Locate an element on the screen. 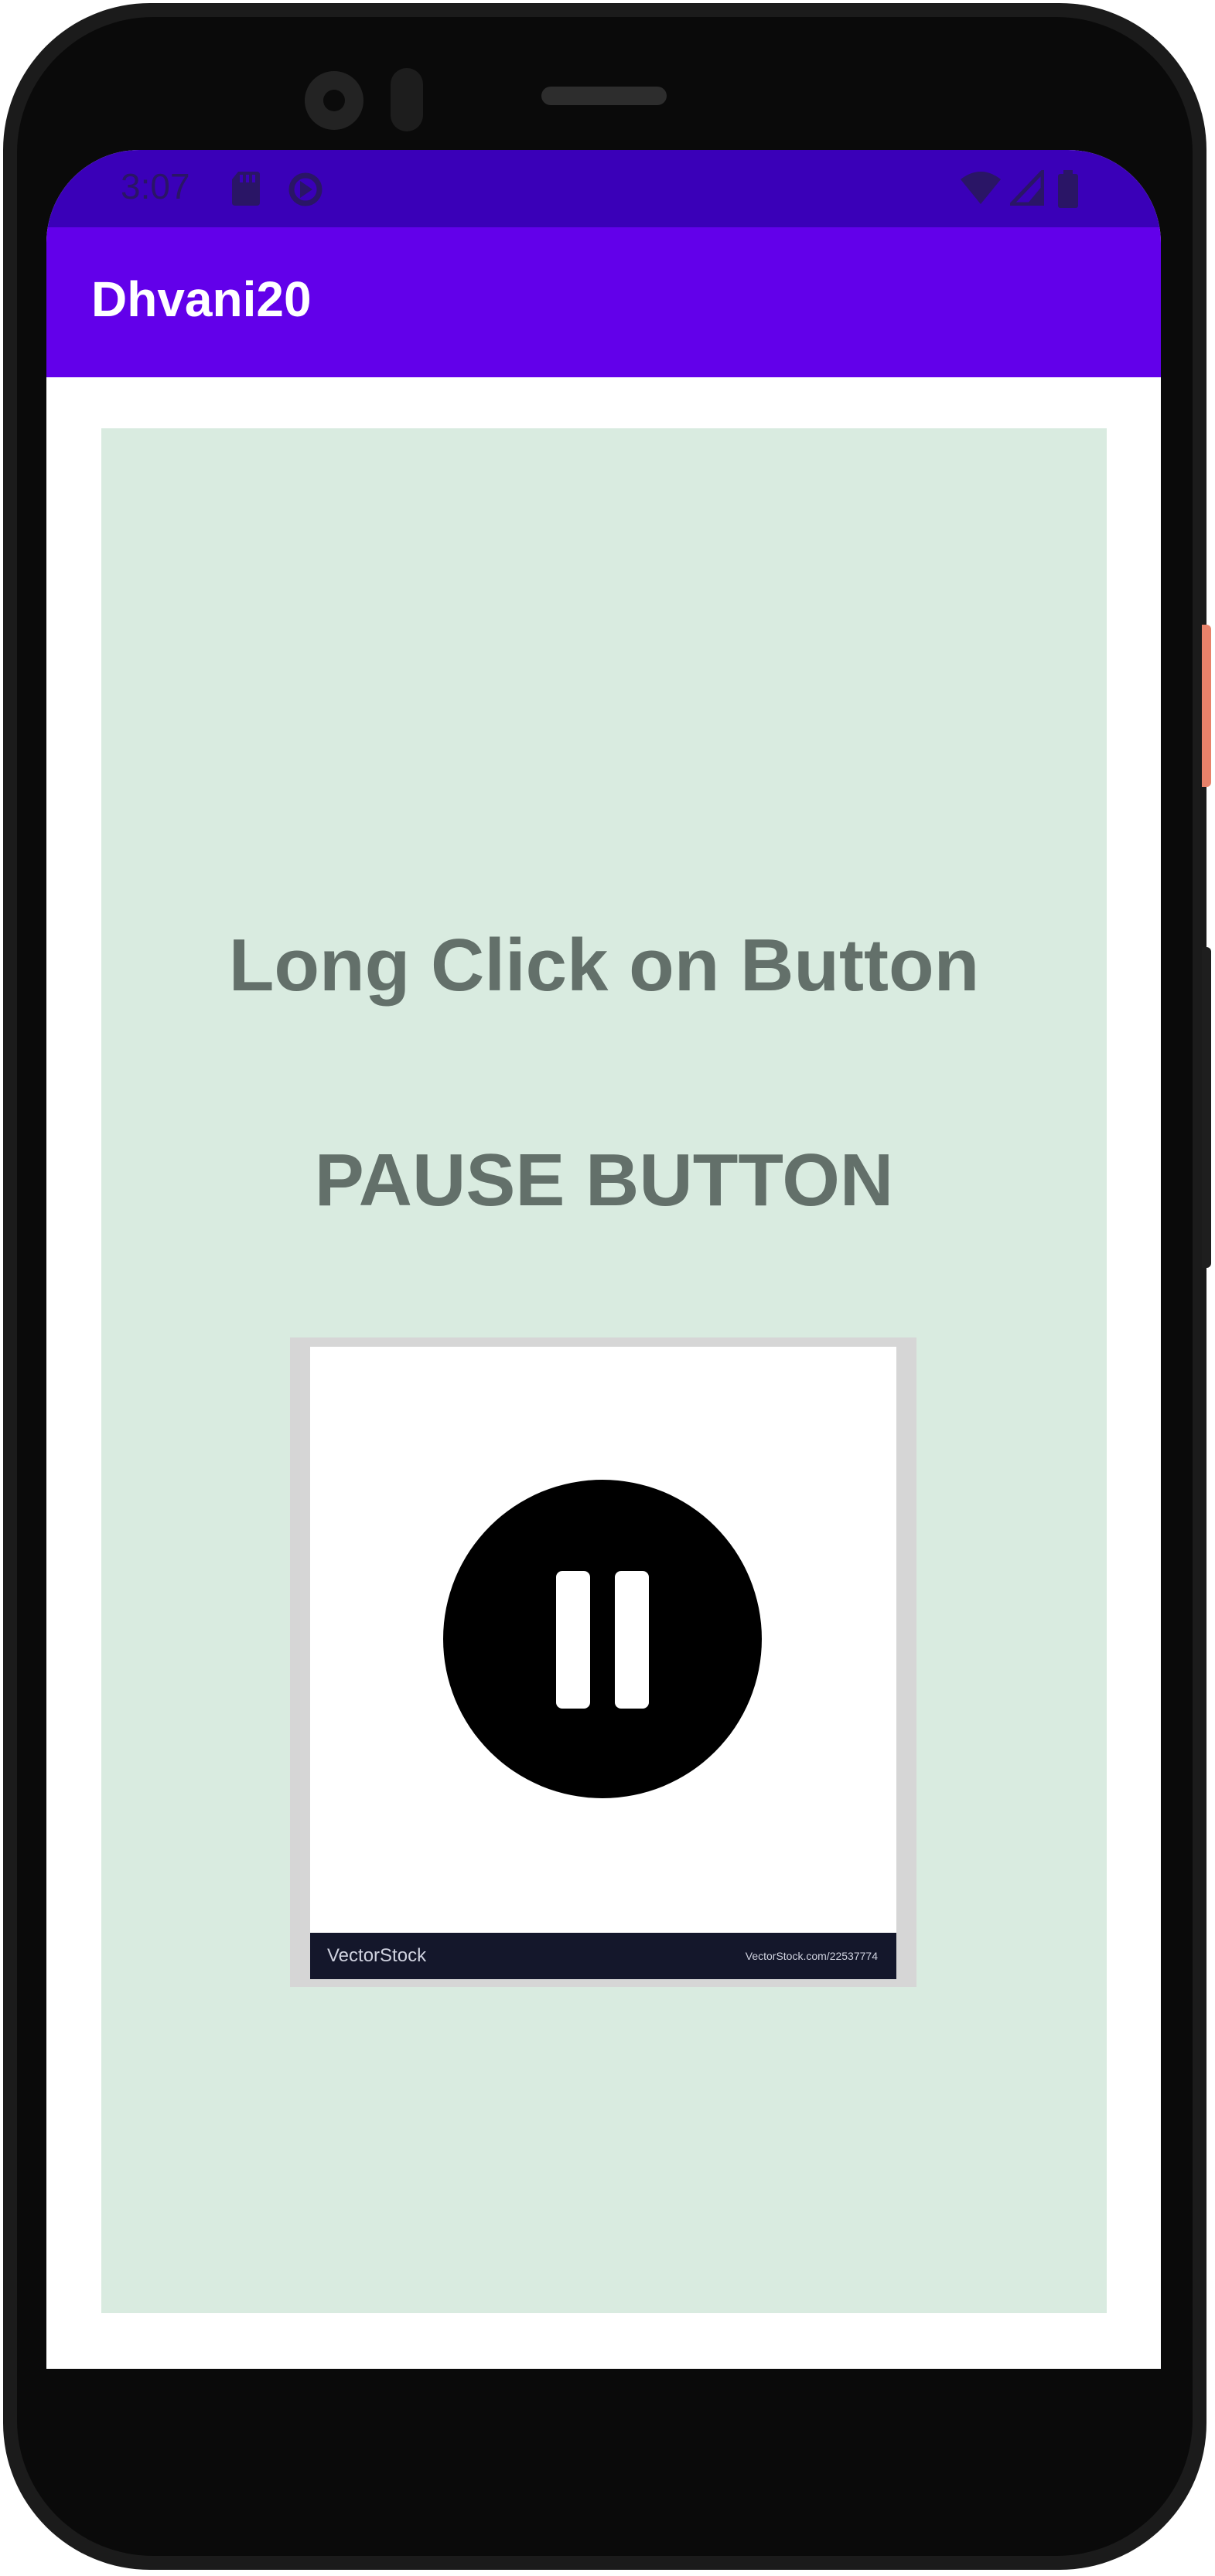  sd-card-icon is located at coordinates (246, 189).